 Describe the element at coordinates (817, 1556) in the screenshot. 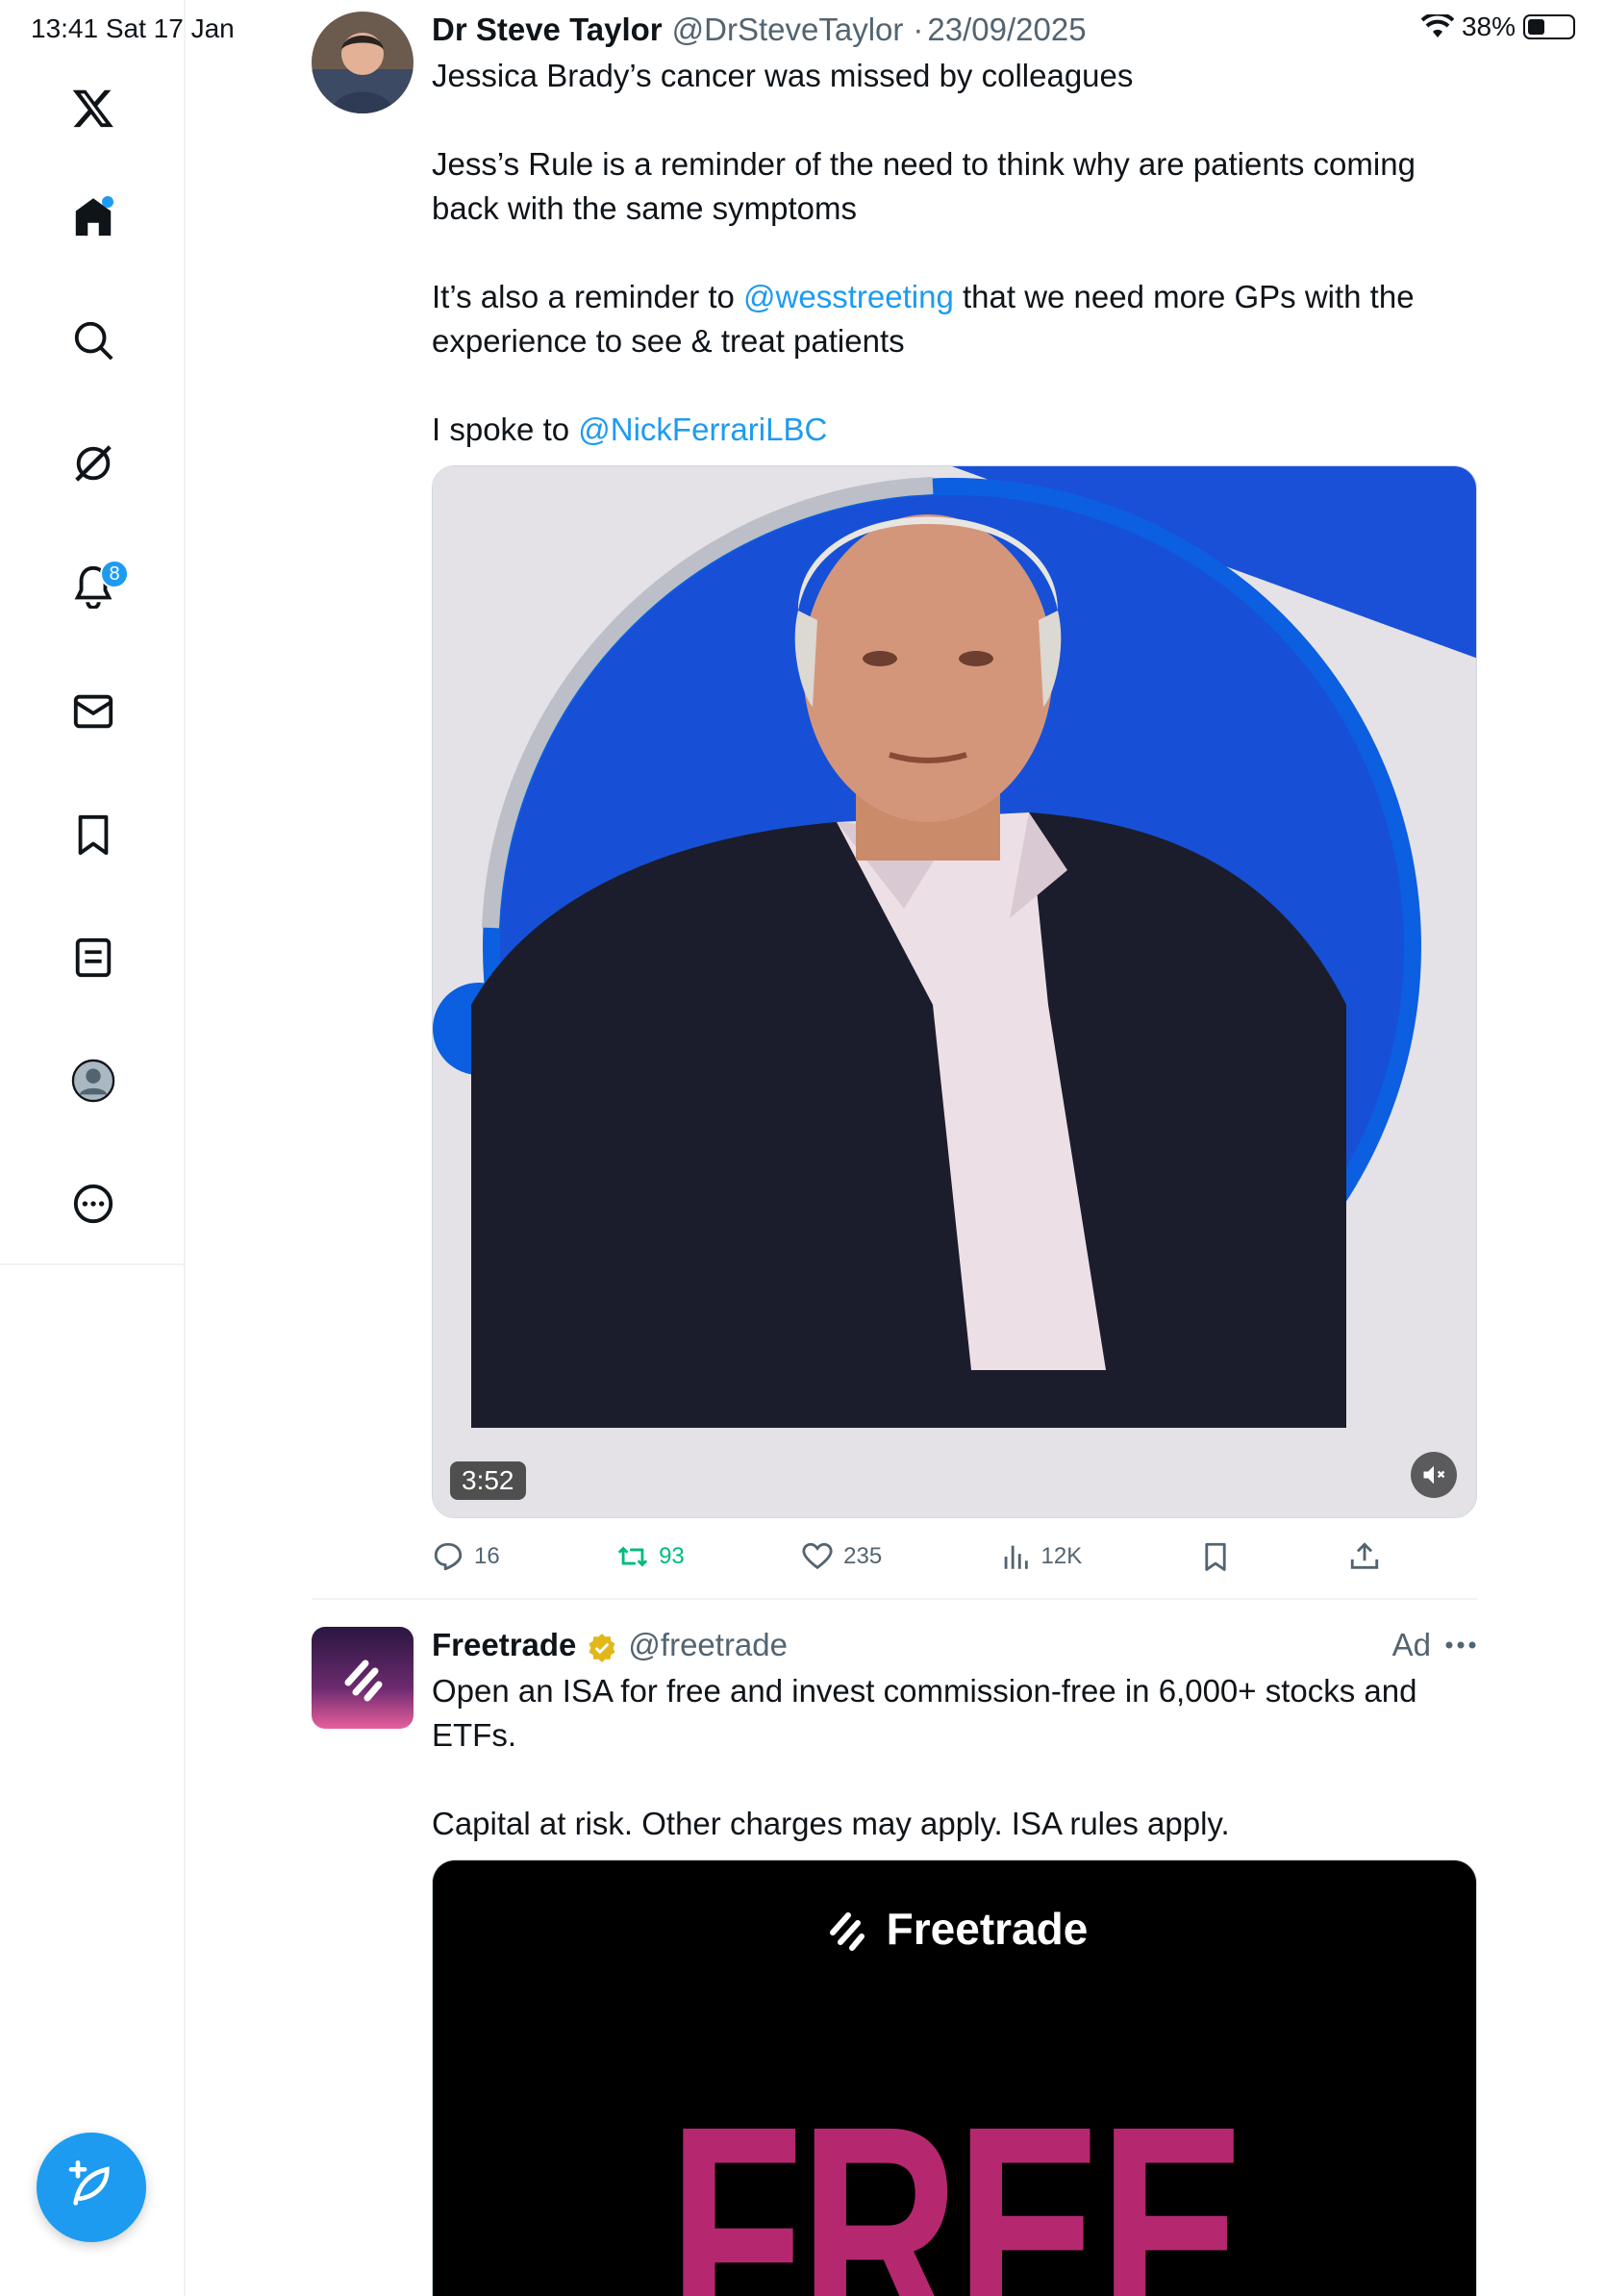

I see `heart-icon` at that location.